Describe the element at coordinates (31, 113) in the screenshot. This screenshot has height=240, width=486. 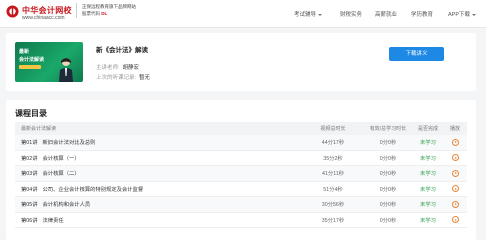
I see `catalog-title: 课程目录` at that location.